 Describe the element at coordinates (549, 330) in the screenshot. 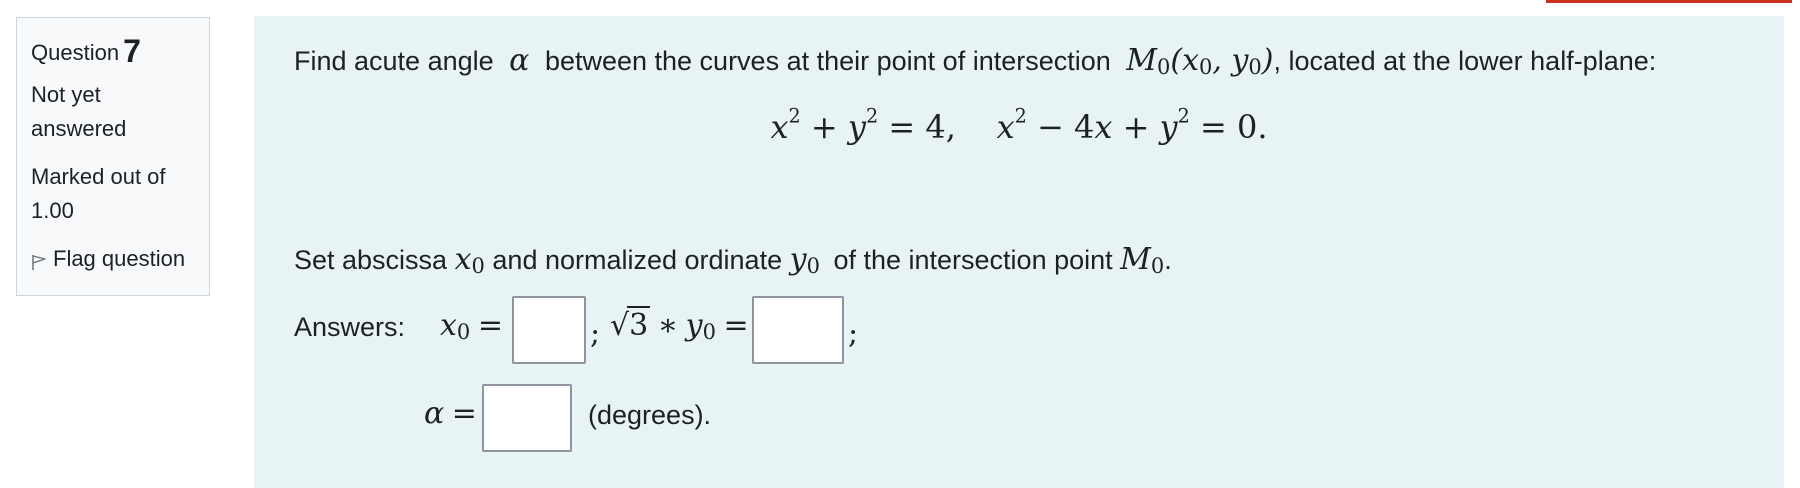

I see `x0-answer-input` at that location.